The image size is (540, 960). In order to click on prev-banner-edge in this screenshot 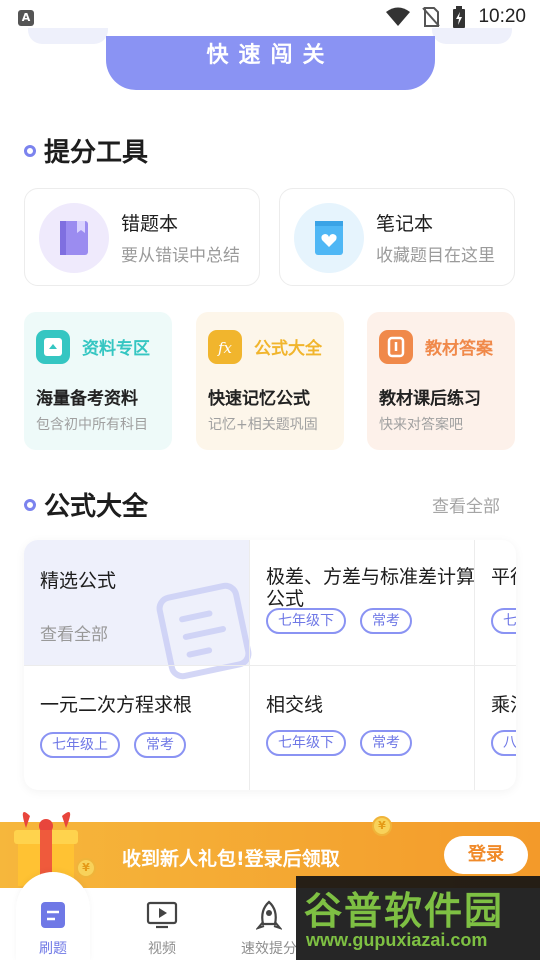, I will do `click(68, 36)`.